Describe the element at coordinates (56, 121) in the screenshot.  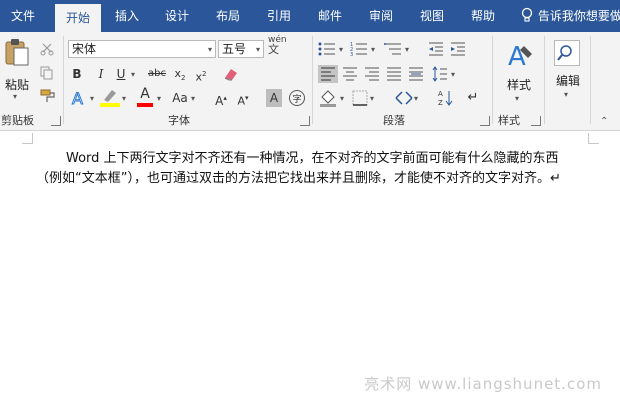
I see `clipboard-launcher-icon` at that location.